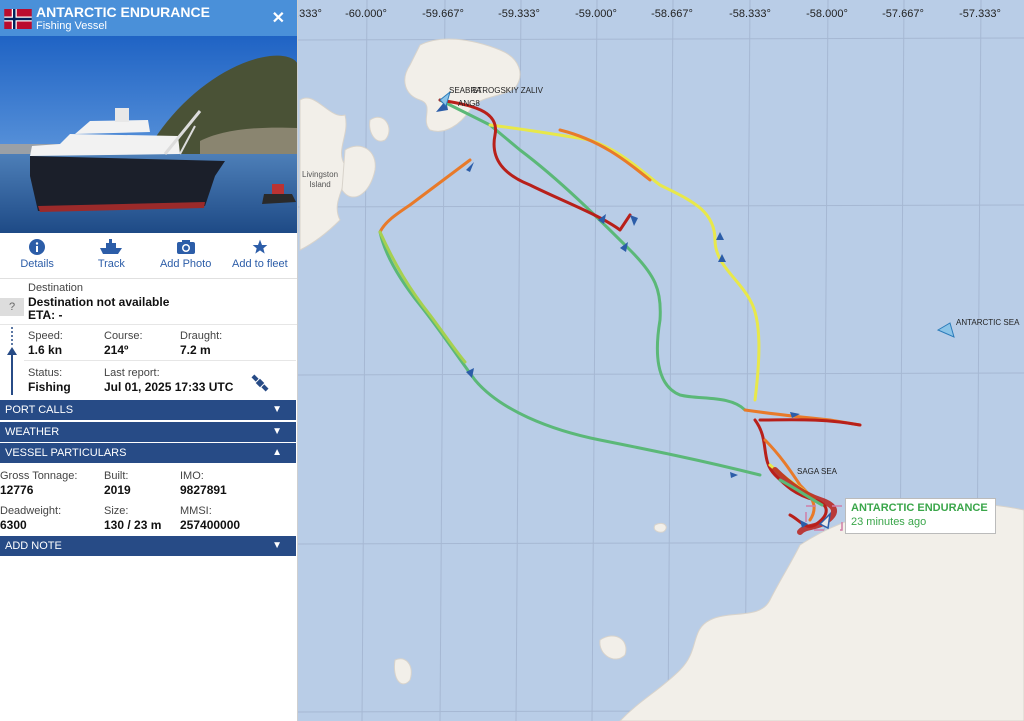 The width and height of the screenshot is (1024, 721). Describe the element at coordinates (507, 90) in the screenshot. I see `map-label-zaliv: STROGSKIY ZALIV` at that location.